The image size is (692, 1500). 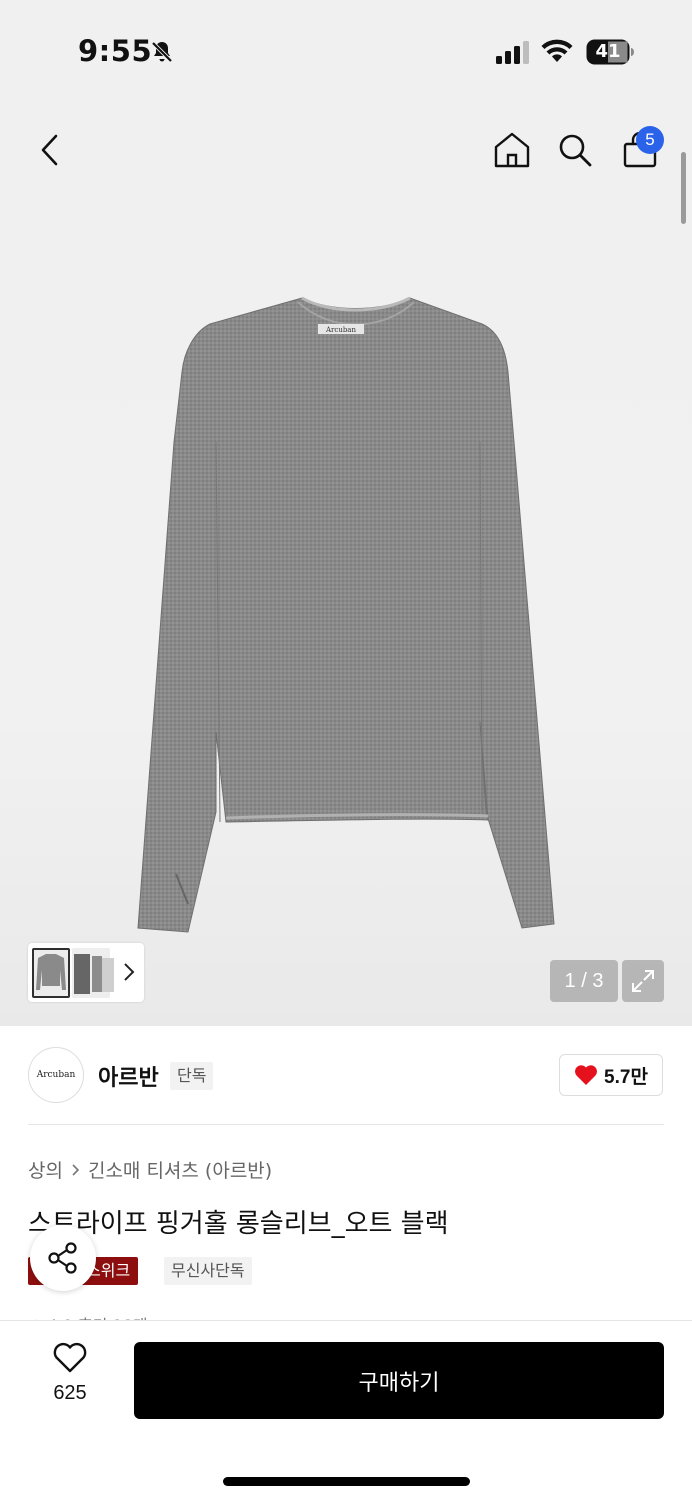 I want to click on home-button, so click(x=512, y=150).